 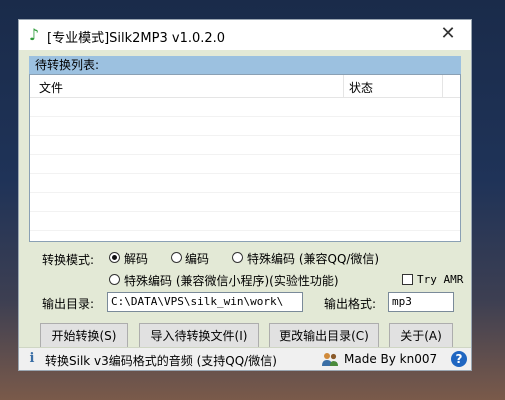 I want to click on radio-encode, so click(x=176, y=257).